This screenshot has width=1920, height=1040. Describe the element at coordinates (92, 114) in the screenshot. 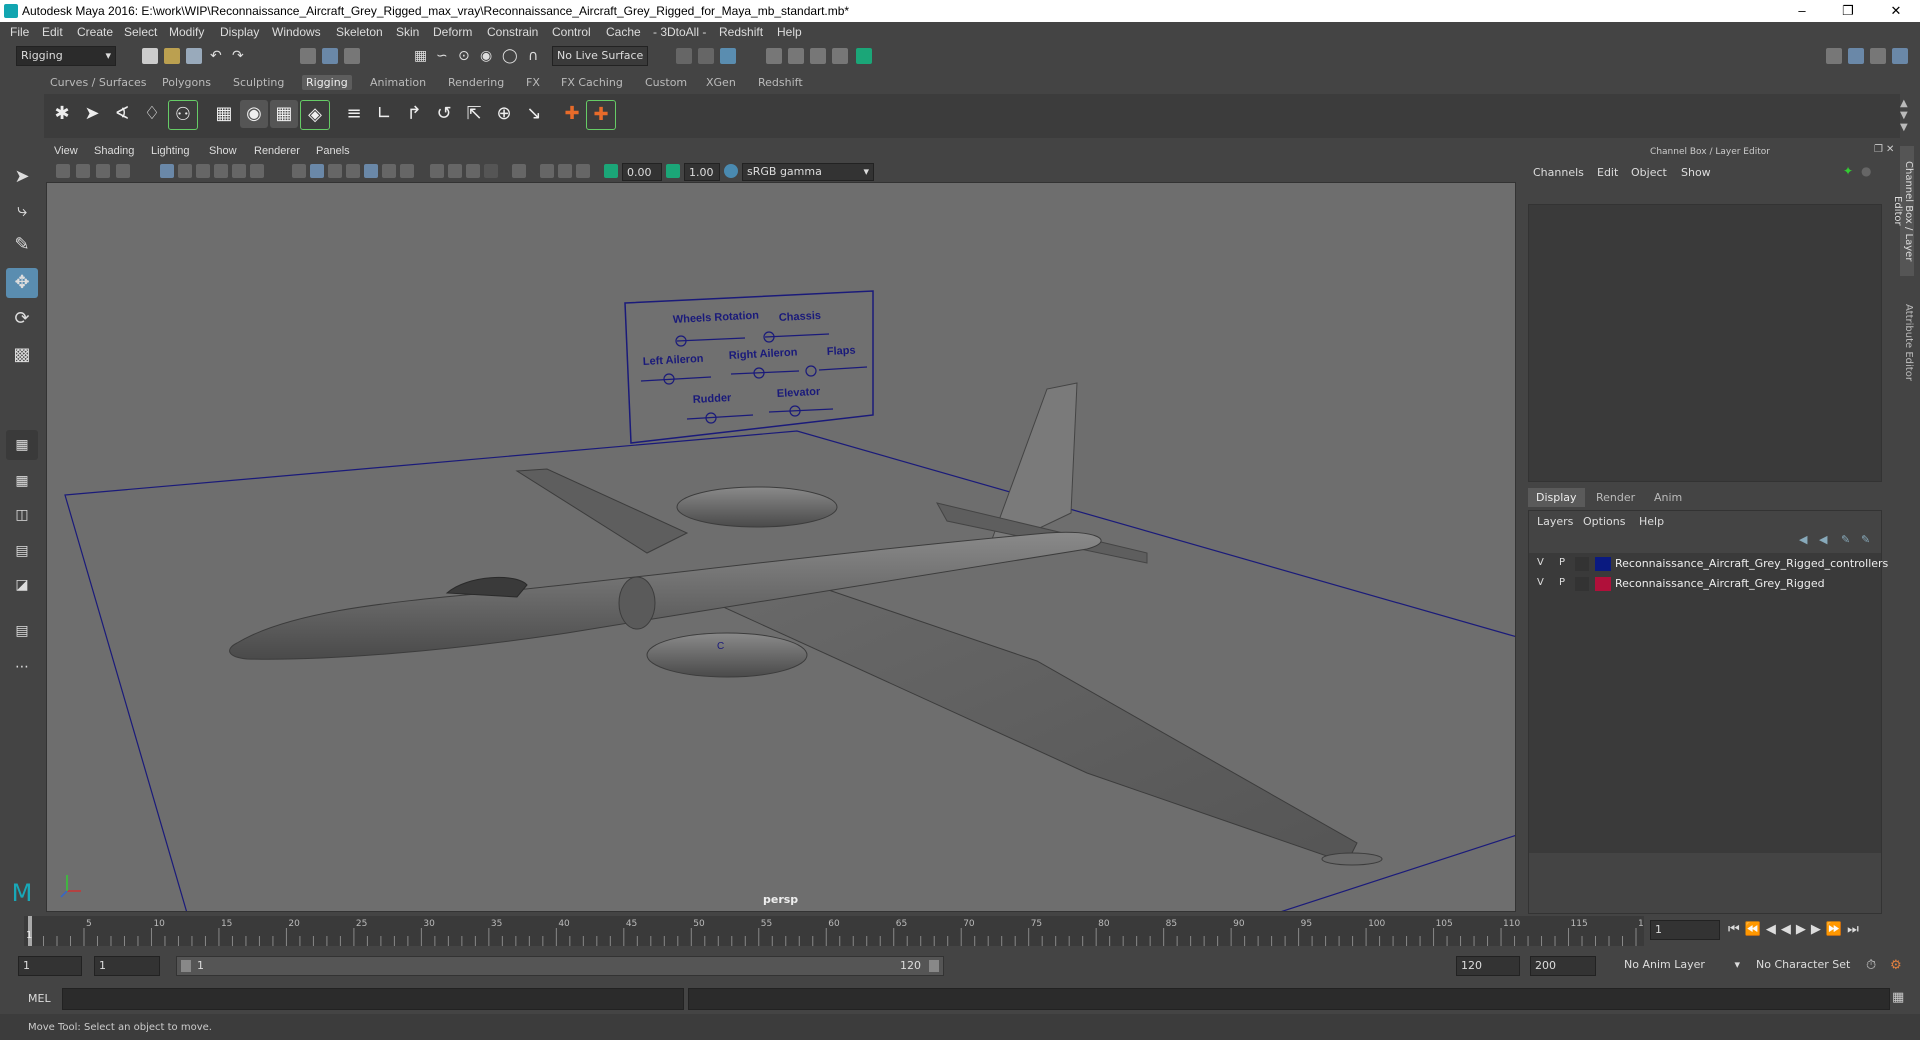

I see `insert-joint-icon: ➤` at that location.